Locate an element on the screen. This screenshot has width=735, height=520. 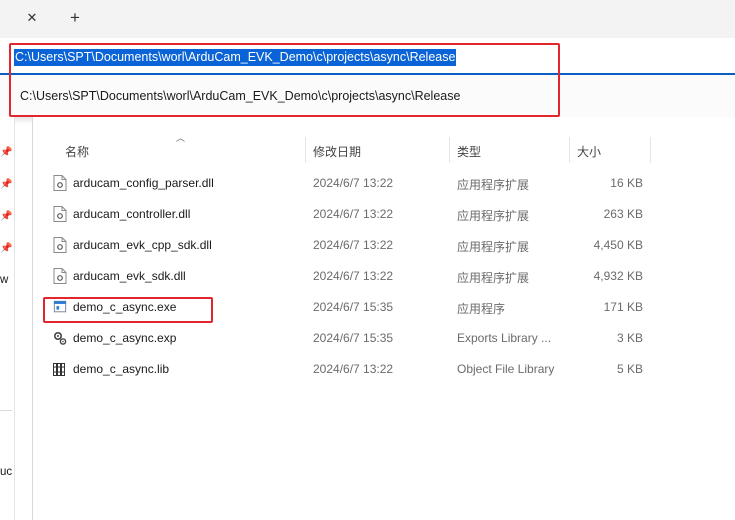
nav-divider is located at coordinates (6, 410).